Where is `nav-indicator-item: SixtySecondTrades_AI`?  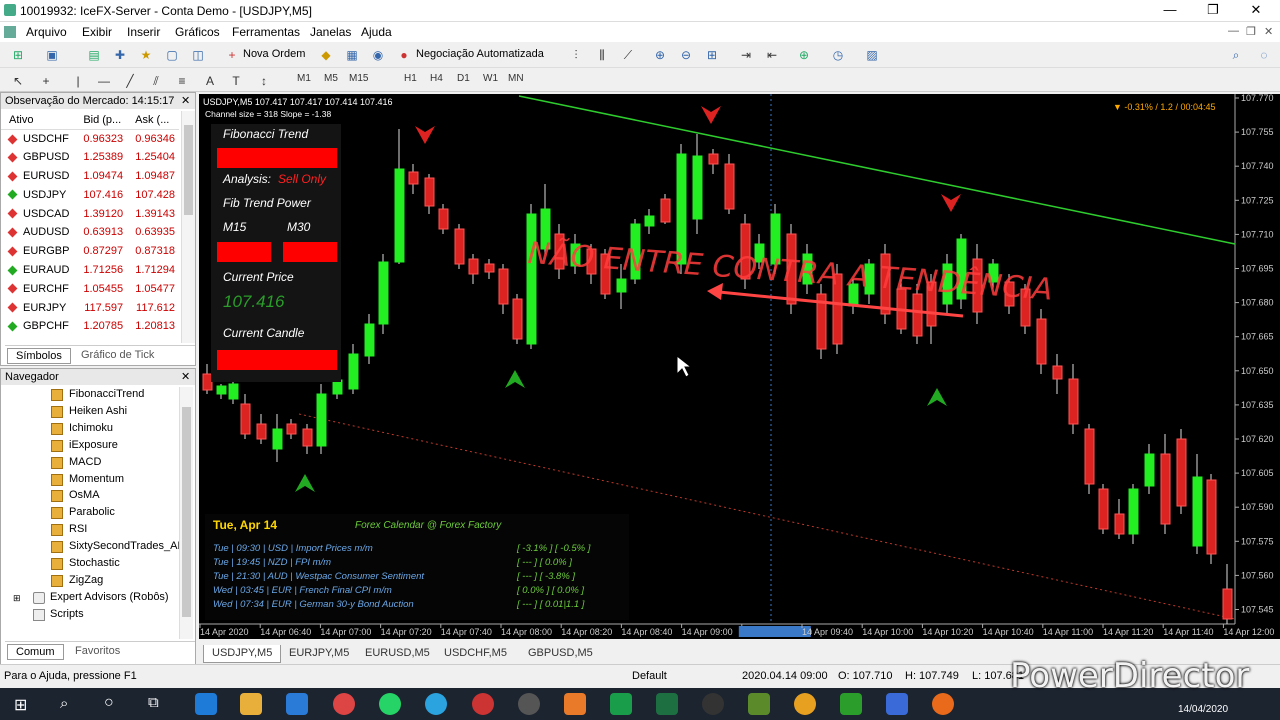
nav-indicator-item: SixtySecondTrades_AI is located at coordinates (115, 548).